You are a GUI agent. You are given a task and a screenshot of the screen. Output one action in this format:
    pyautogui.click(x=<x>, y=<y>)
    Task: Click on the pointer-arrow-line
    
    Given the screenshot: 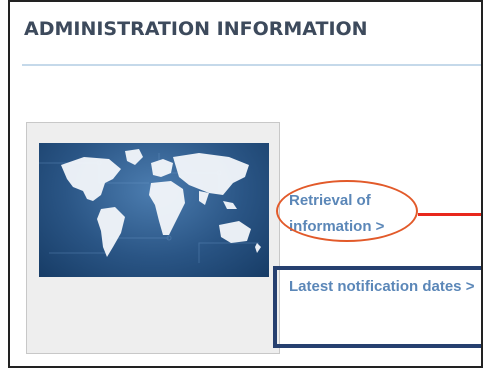 What is the action you would take?
    pyautogui.click(x=449, y=214)
    